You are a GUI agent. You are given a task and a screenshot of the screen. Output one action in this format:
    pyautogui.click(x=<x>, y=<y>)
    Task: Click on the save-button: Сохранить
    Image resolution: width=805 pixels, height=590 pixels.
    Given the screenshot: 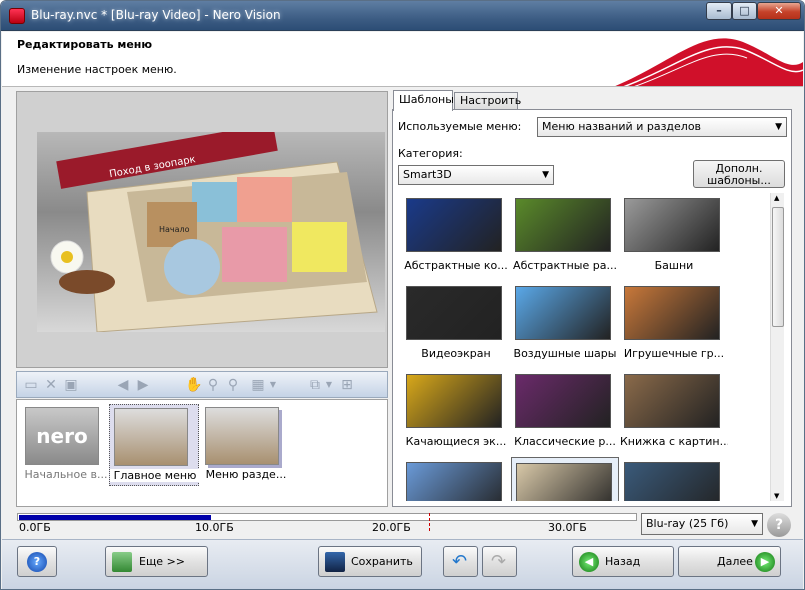 What is the action you would take?
    pyautogui.click(x=370, y=561)
    